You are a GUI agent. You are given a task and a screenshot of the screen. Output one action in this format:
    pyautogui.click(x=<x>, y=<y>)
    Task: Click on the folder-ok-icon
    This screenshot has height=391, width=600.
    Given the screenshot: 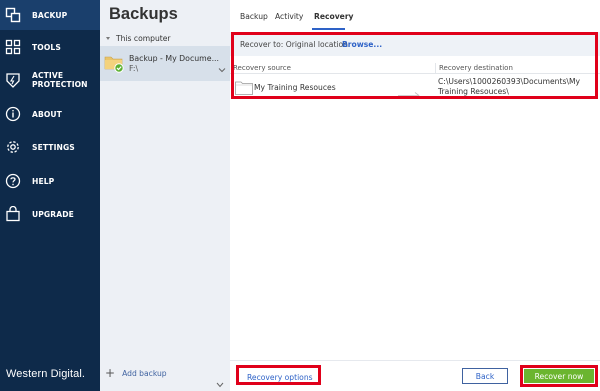 What is the action you would take?
    pyautogui.click(x=114, y=63)
    